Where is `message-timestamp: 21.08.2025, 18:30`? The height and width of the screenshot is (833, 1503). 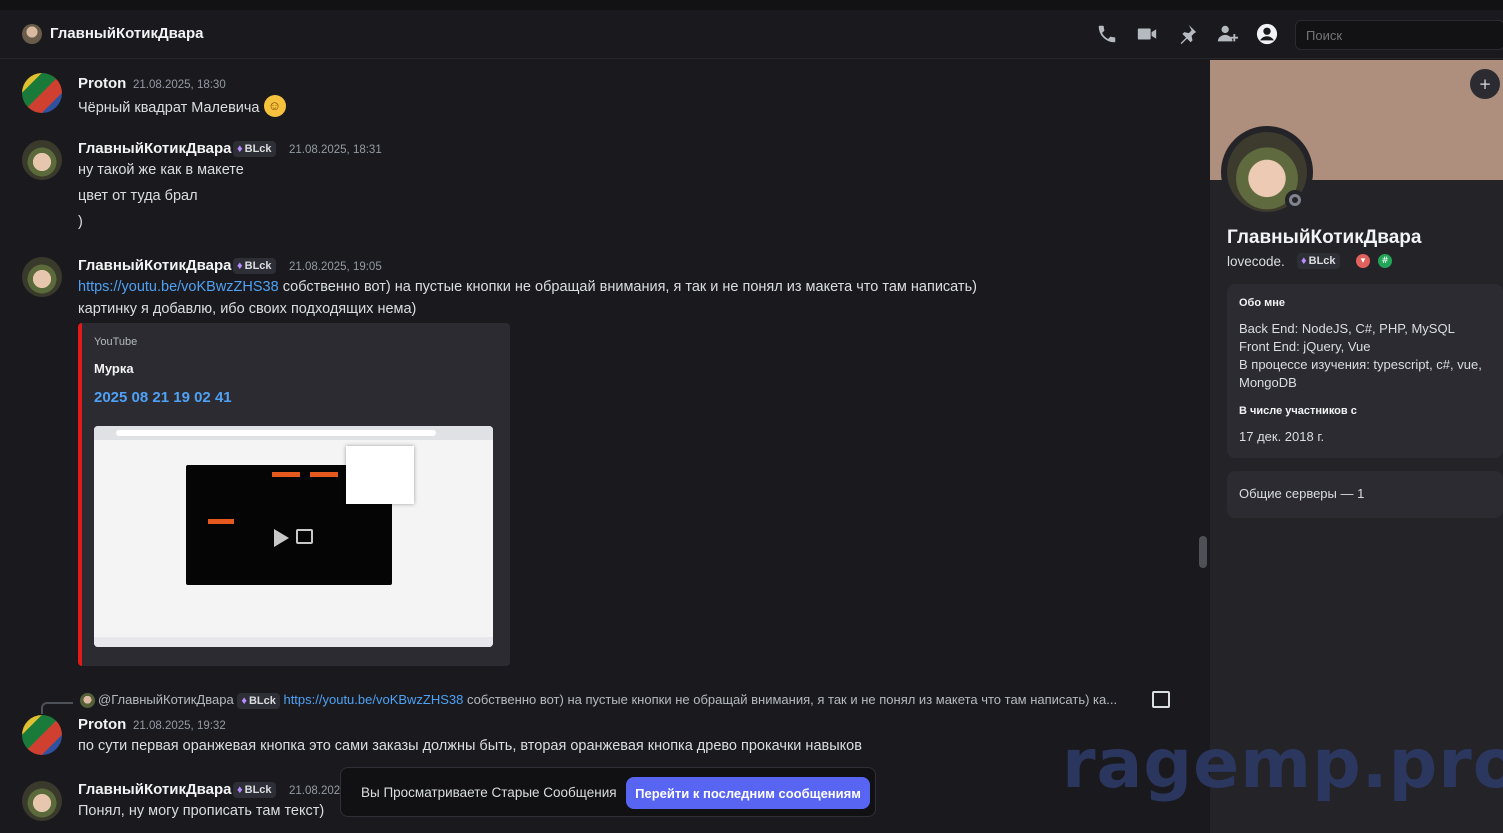 message-timestamp: 21.08.2025, 18:30 is located at coordinates (179, 85).